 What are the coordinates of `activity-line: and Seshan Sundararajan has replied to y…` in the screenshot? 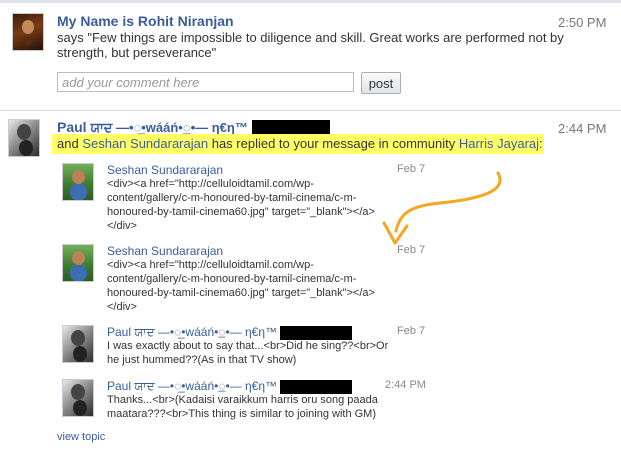 It's located at (298, 144).